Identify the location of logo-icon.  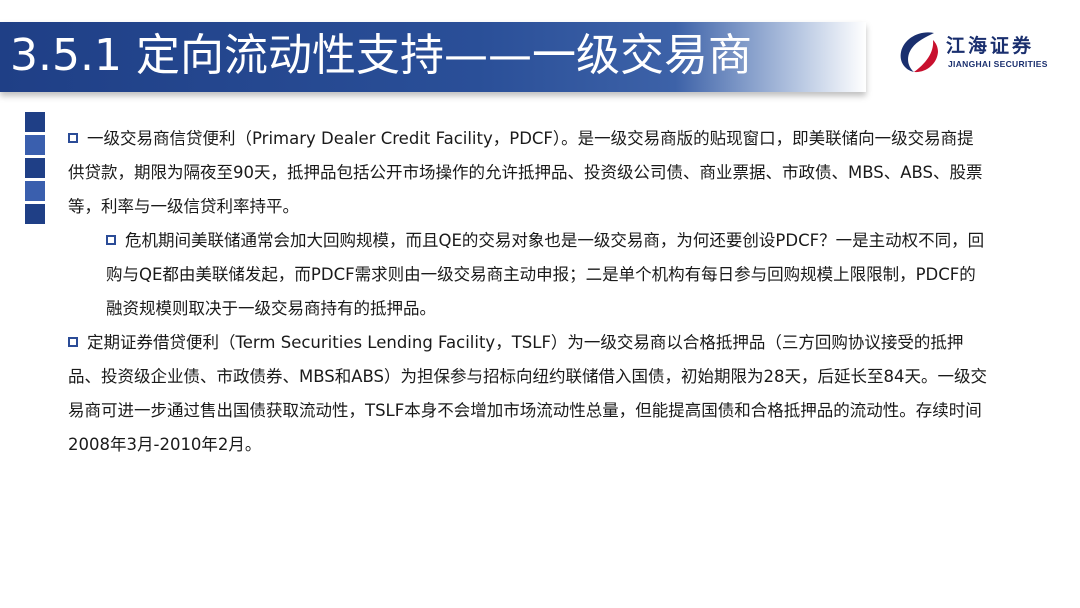
(919, 52).